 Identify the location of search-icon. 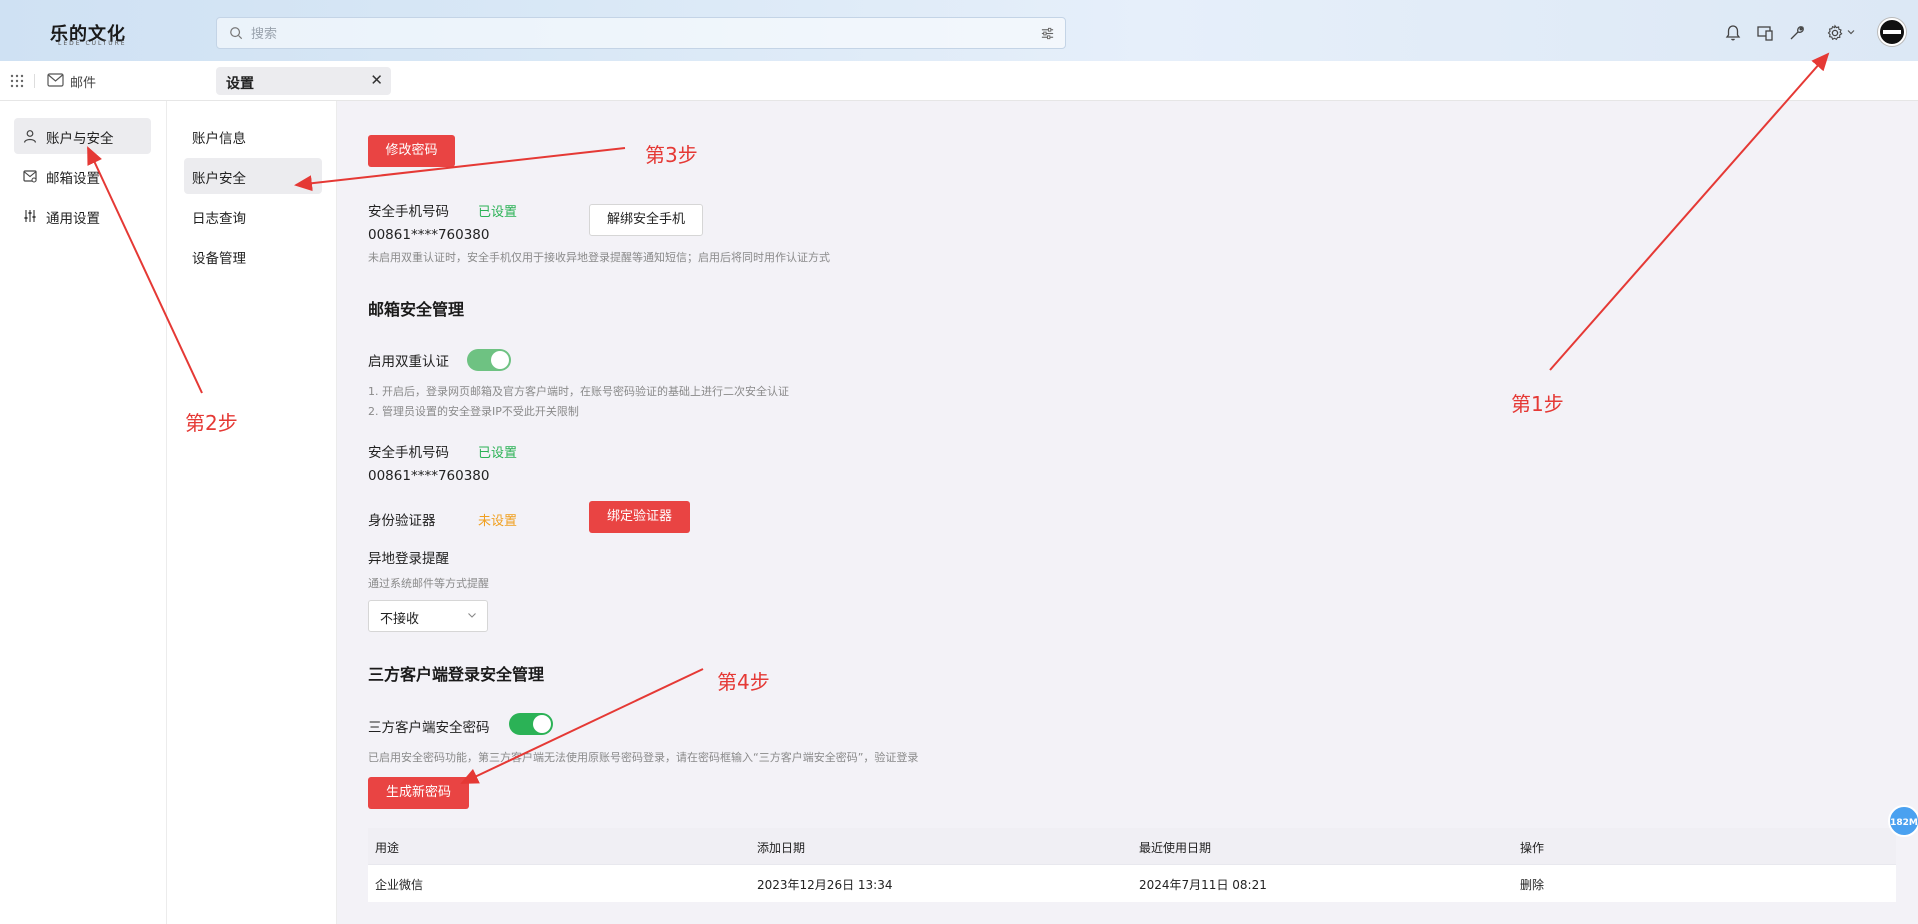
(236, 33).